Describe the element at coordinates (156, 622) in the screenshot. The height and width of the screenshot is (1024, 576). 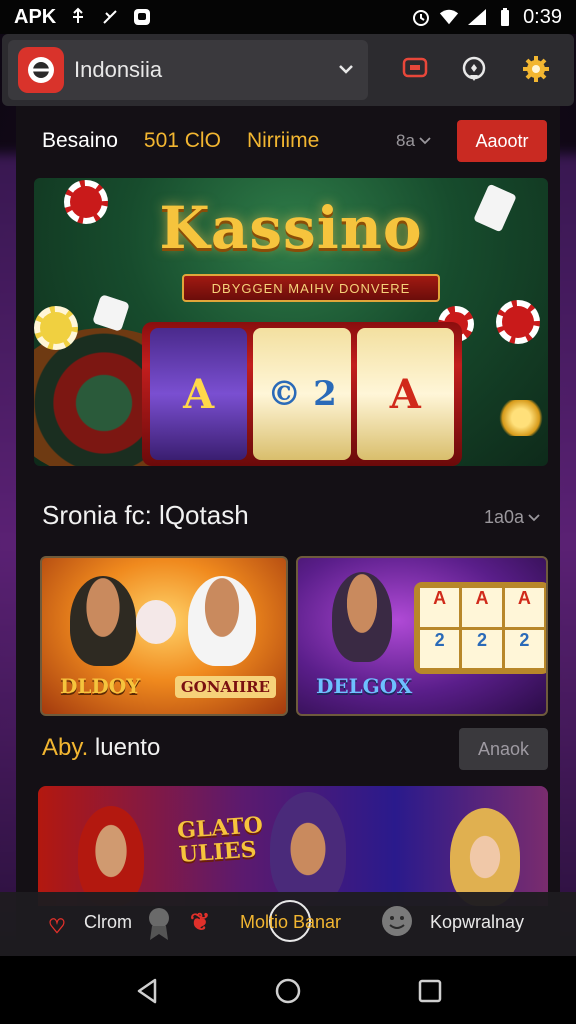
I see `mascot-image` at that location.